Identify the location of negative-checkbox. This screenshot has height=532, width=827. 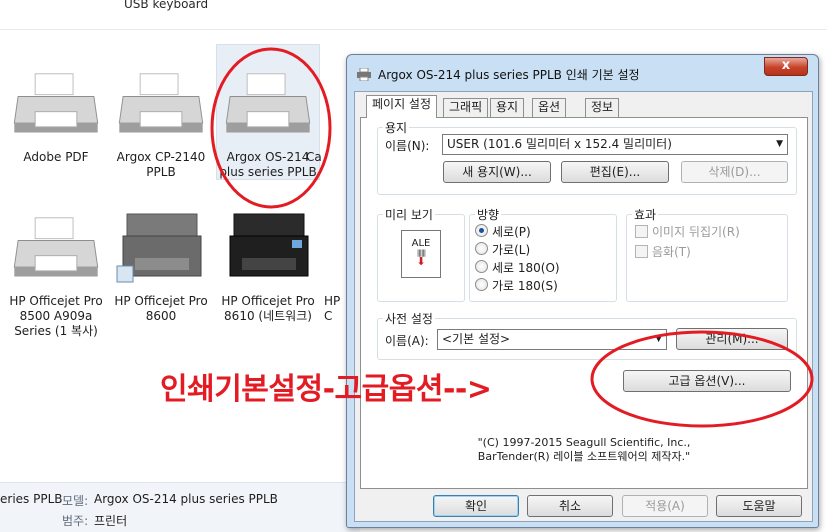
(641, 251).